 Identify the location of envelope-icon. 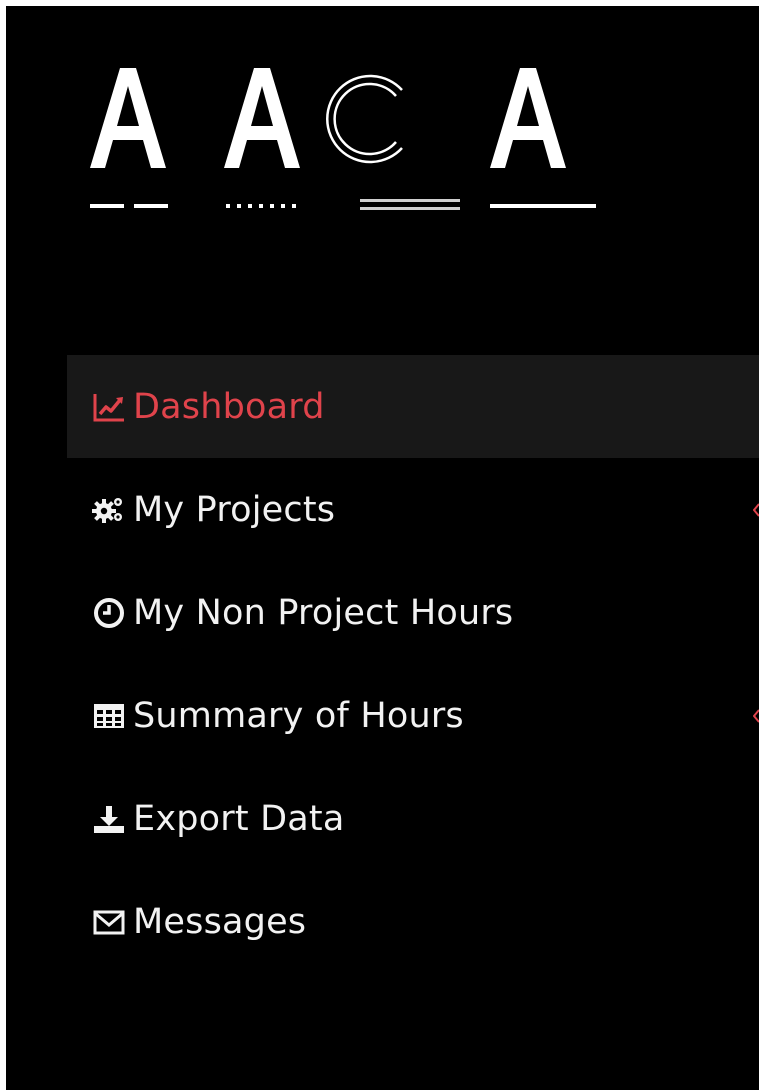
(109, 922).